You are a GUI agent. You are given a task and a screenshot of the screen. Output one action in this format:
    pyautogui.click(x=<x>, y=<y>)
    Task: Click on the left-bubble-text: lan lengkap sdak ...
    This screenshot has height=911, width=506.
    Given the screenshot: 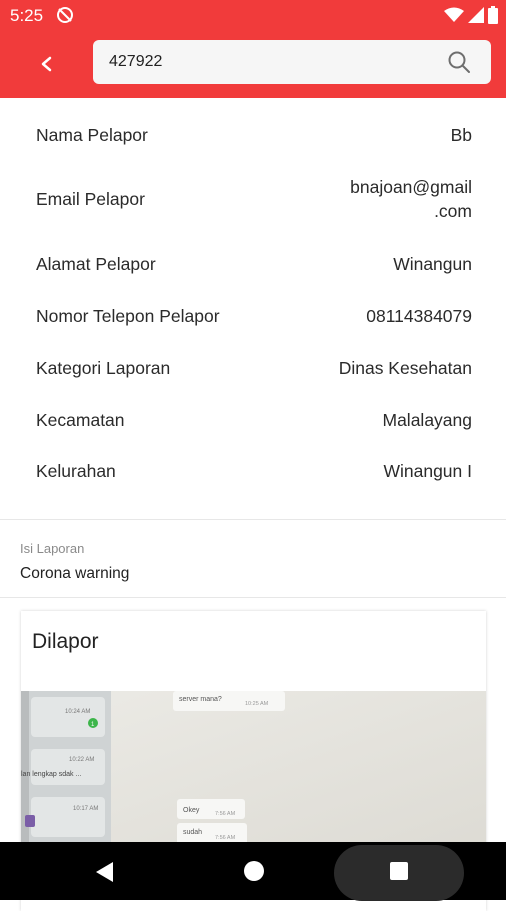 What is the action you would take?
    pyautogui.click(x=51, y=774)
    